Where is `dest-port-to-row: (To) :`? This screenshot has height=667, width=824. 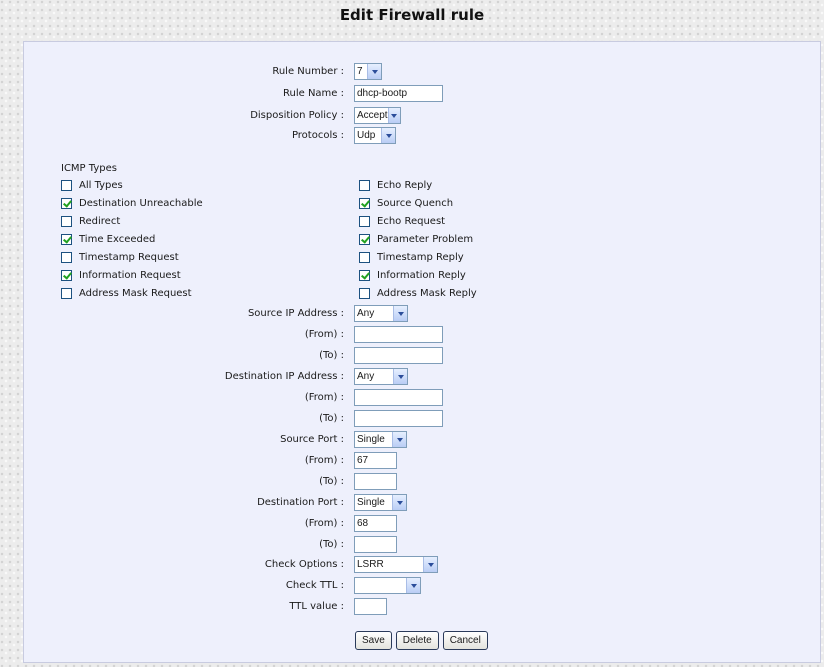
dest-port-to-row: (To) : is located at coordinates (422, 544).